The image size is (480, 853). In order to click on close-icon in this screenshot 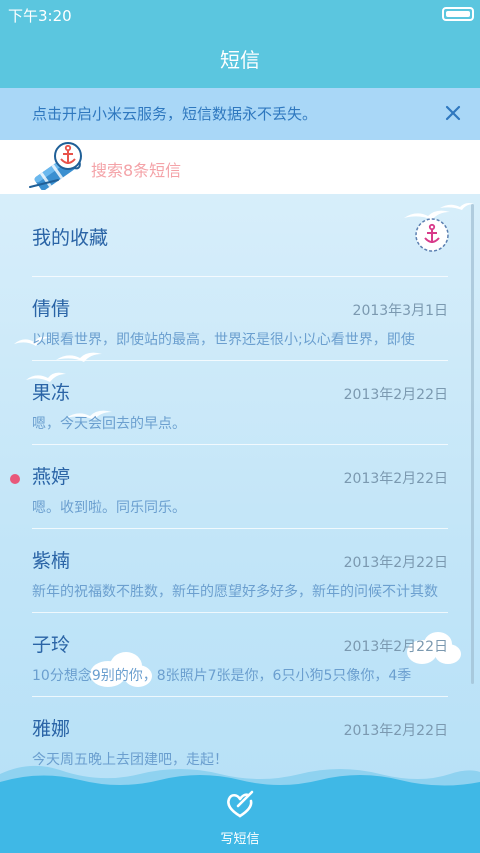, I will do `click(453, 113)`.